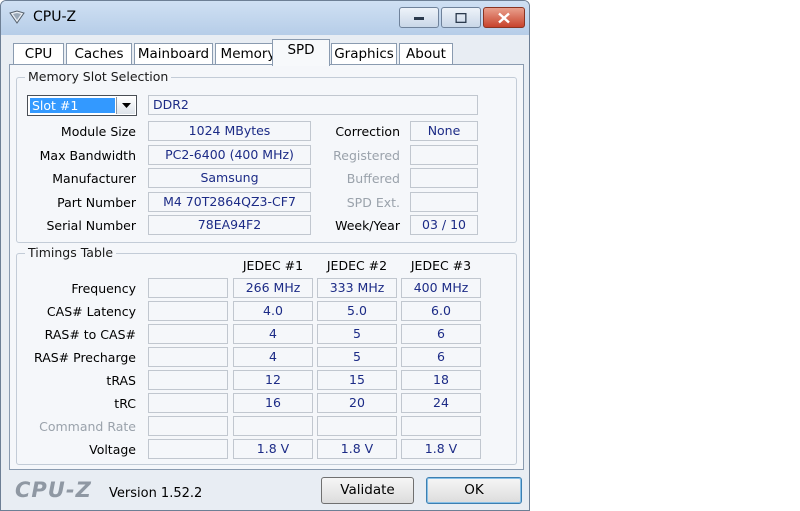 The height and width of the screenshot is (511, 800). I want to click on slot-select-dropdown-button, so click(125, 105).